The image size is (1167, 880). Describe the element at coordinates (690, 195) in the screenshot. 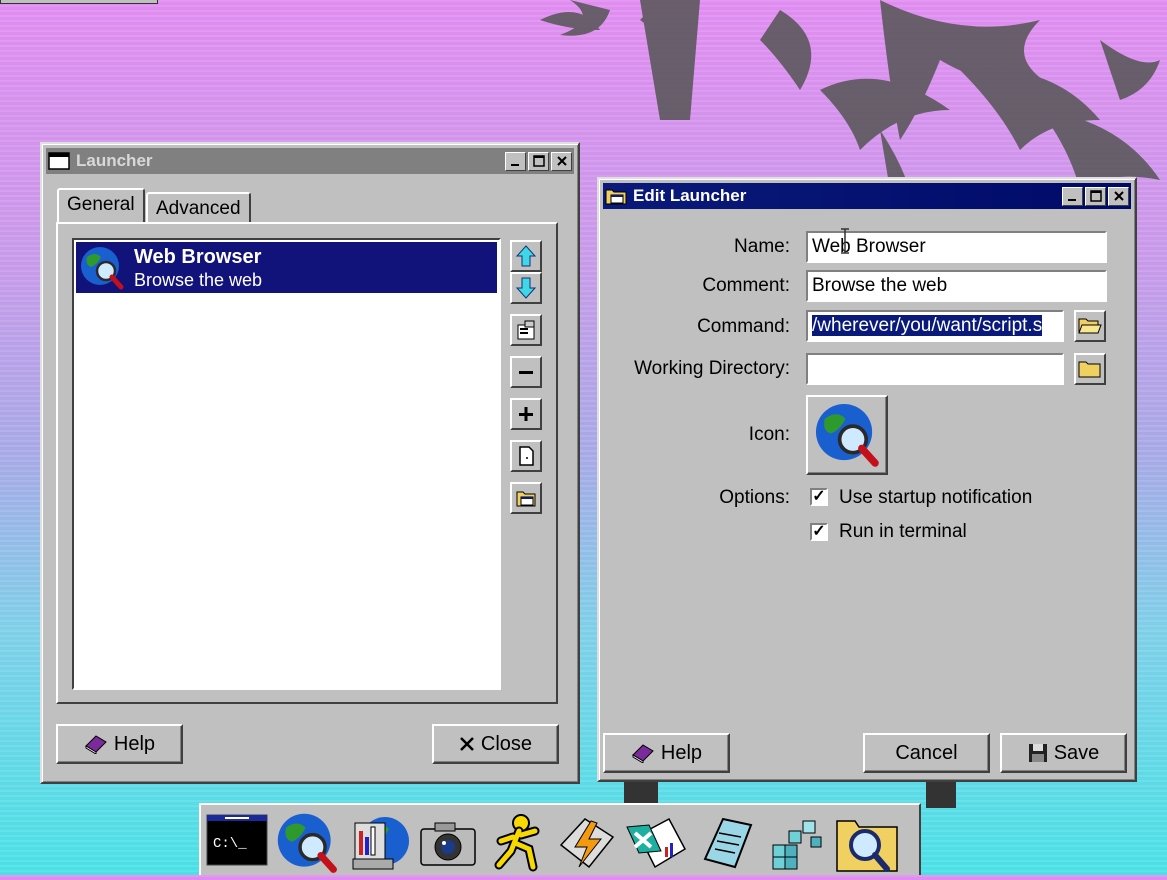

I see `window-title: Edit Launcher` at that location.